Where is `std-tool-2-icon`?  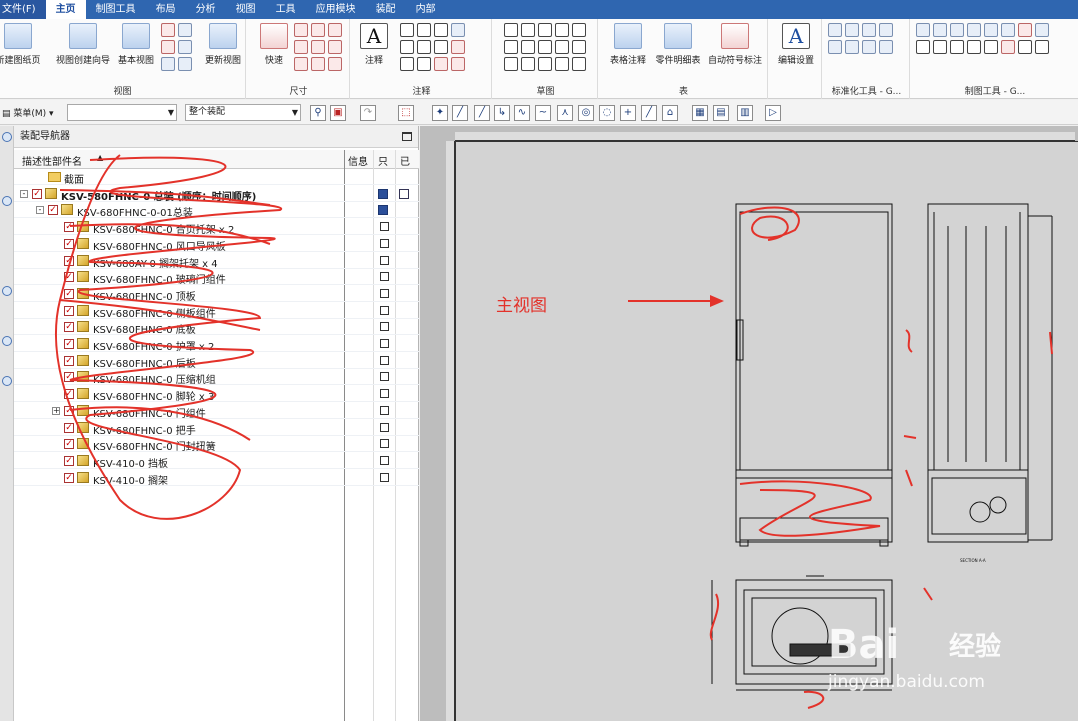
std-tool-2-icon is located at coordinates (852, 30).